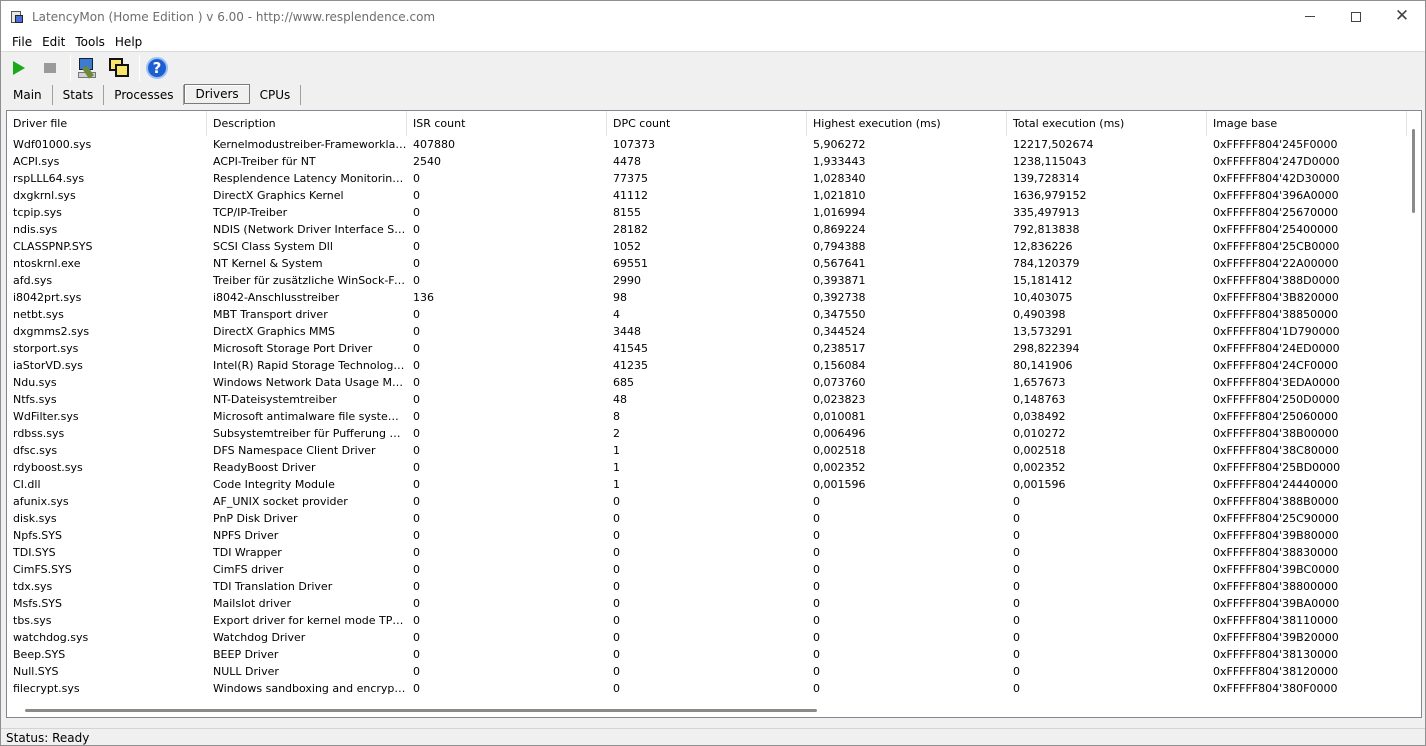 The height and width of the screenshot is (746, 1426). What do you see at coordinates (46, 348) in the screenshot?
I see `cell-driver-file: storport.sys` at bounding box center [46, 348].